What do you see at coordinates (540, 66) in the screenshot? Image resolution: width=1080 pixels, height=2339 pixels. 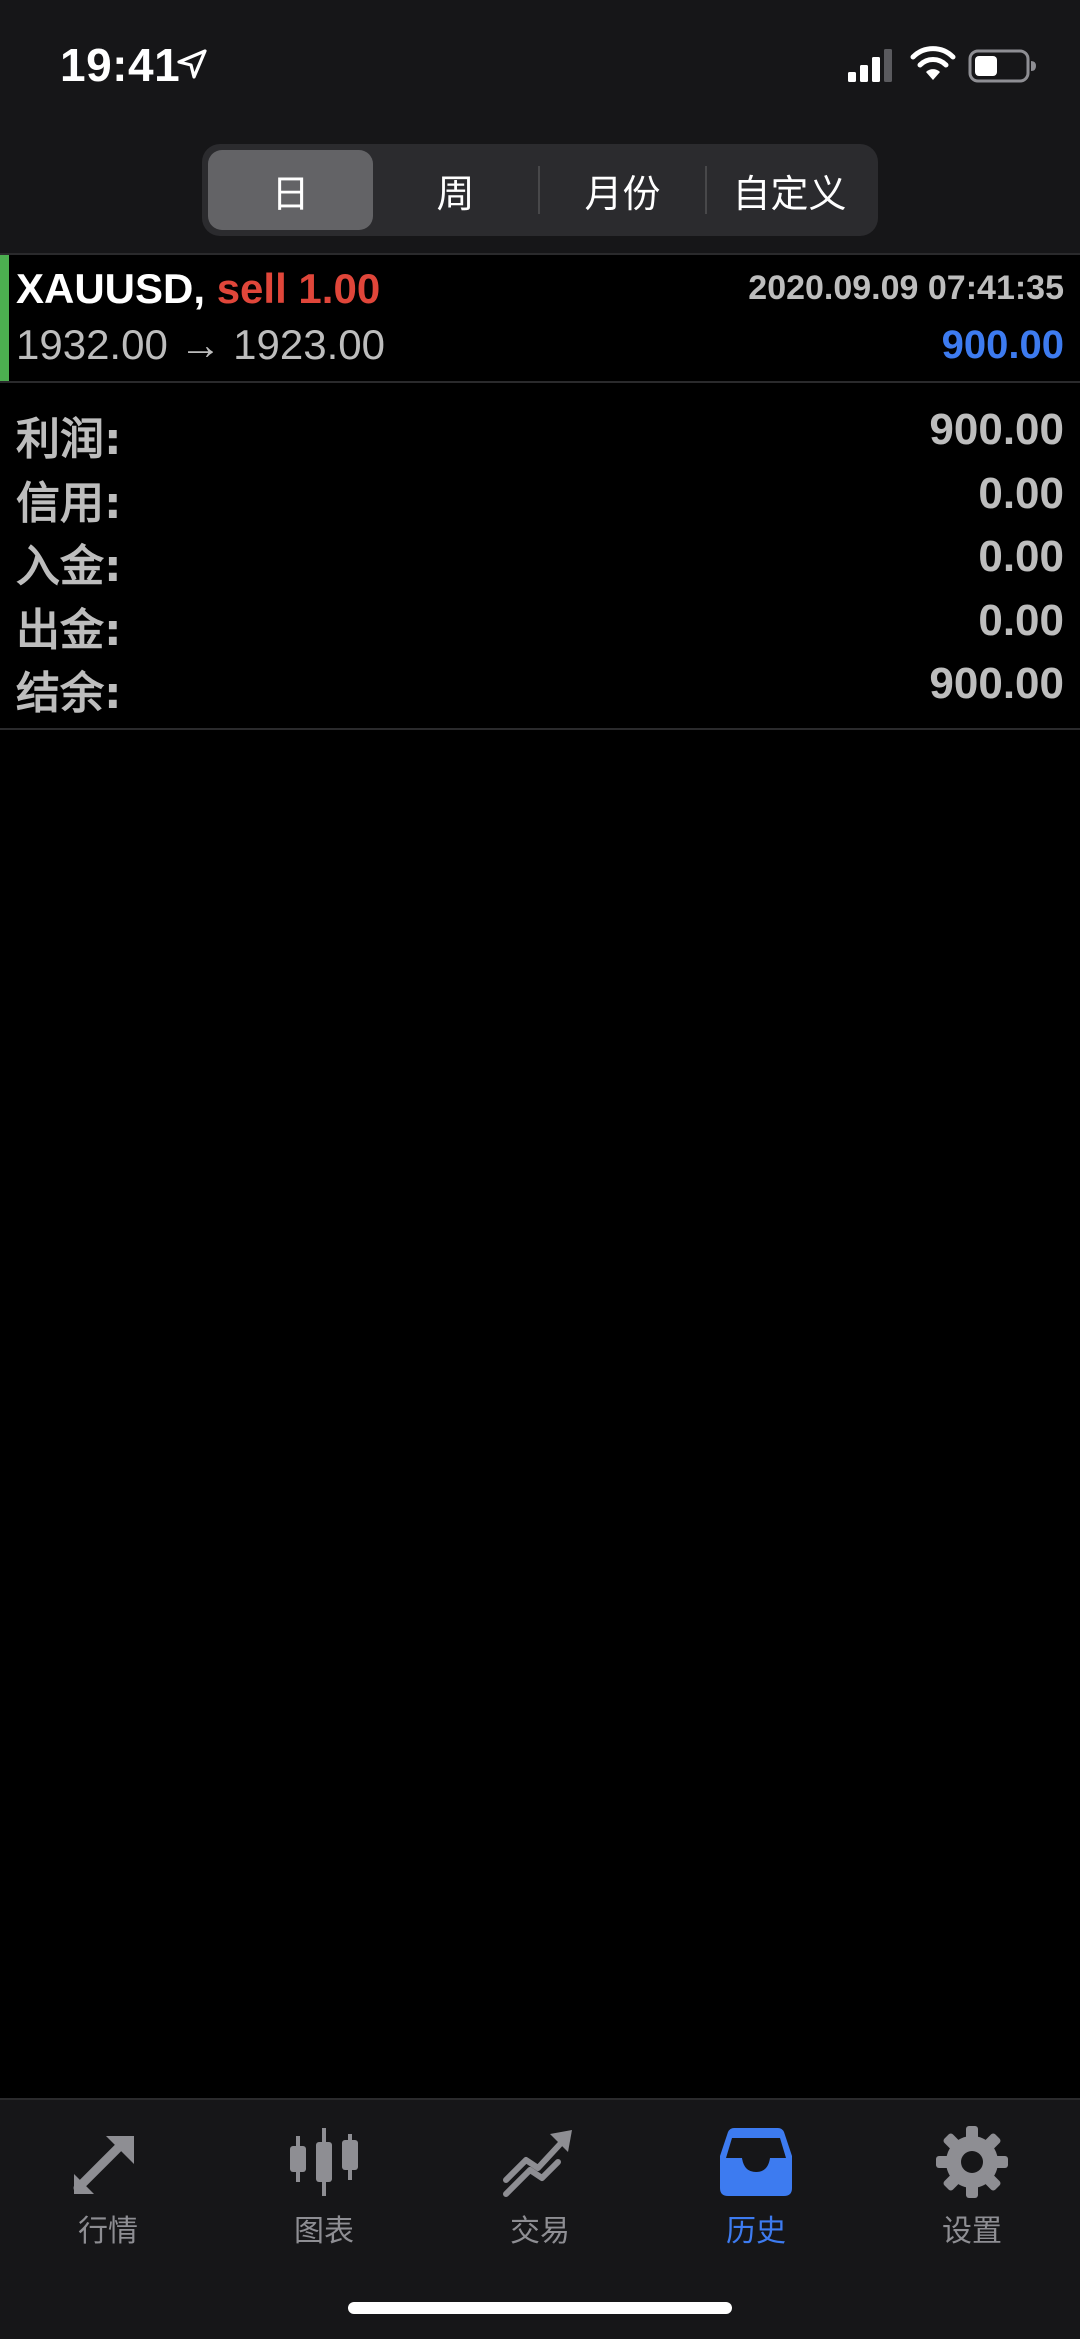 I see `status-bar: 19:41` at bounding box center [540, 66].